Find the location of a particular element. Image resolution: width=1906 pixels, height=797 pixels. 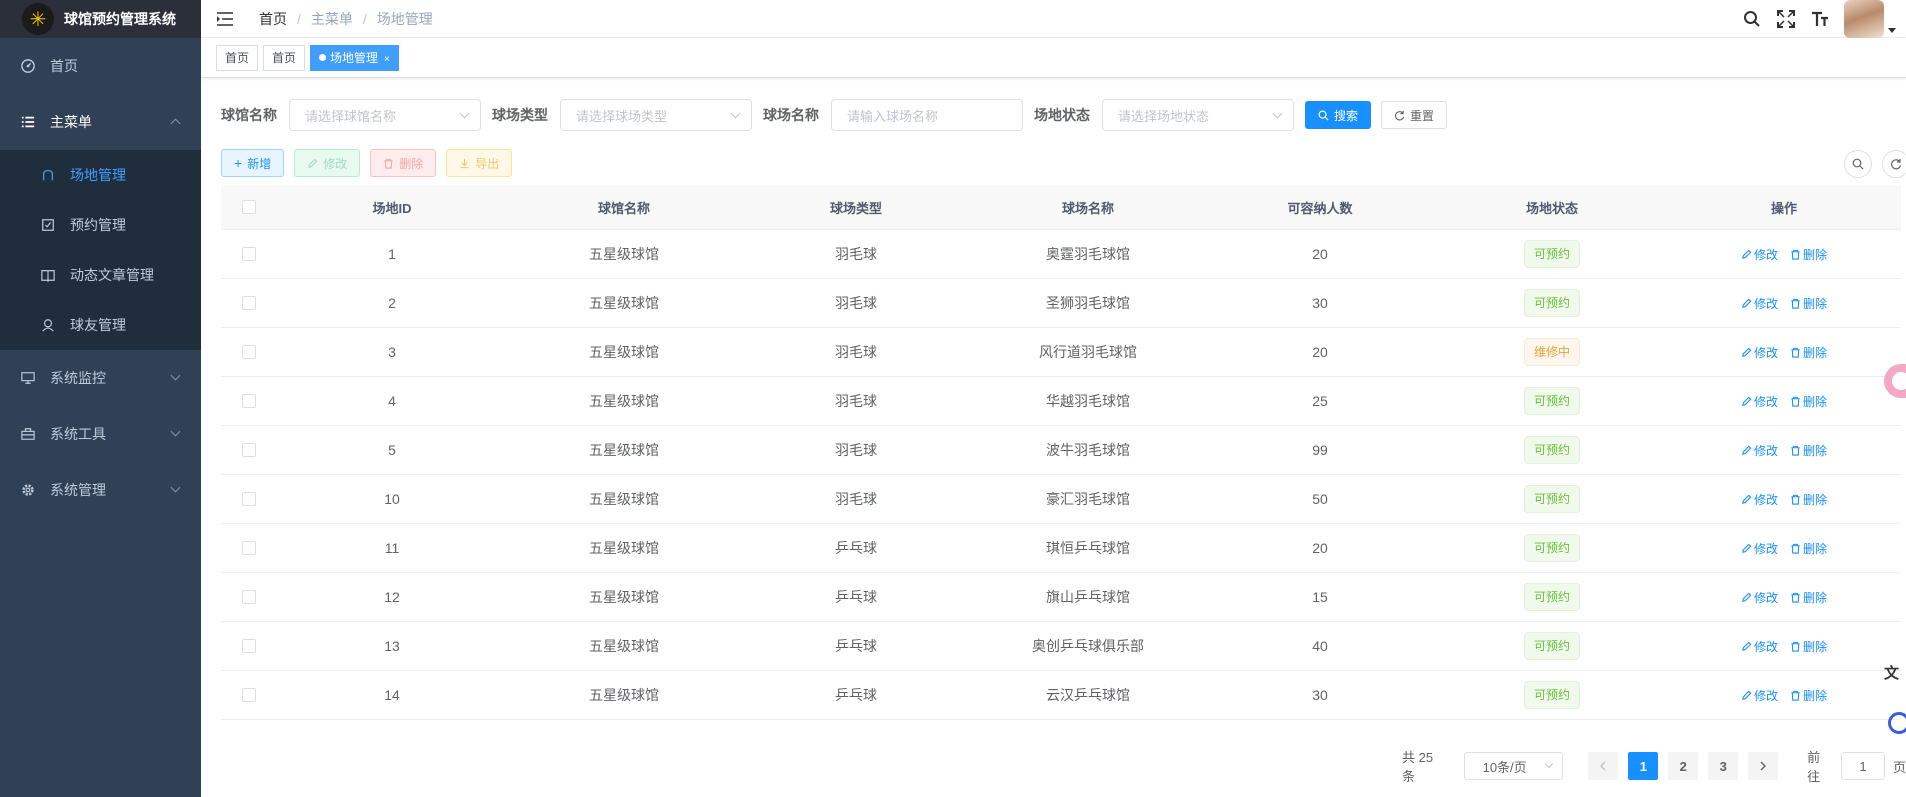

goto-label: 前往 is located at coordinates (1814, 767).